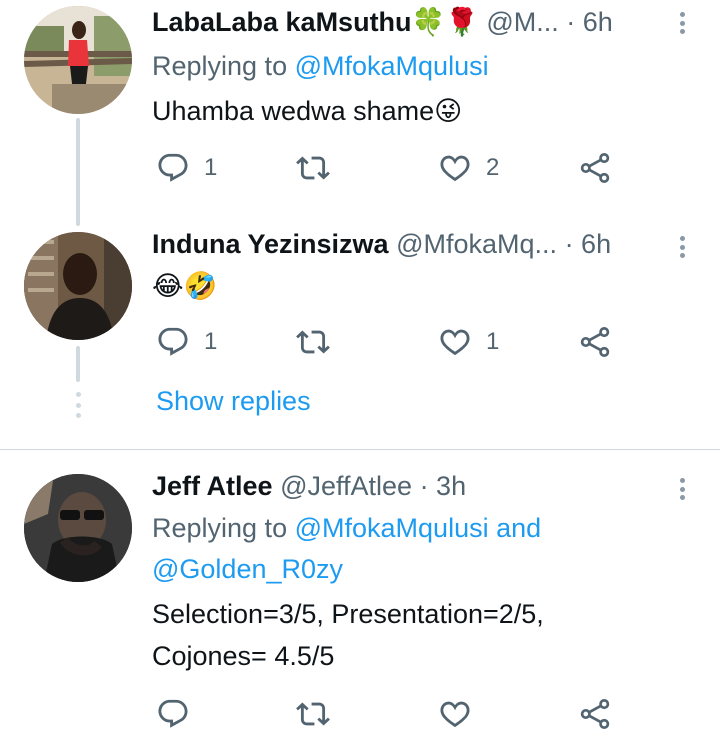 The height and width of the screenshot is (739, 720). What do you see at coordinates (78, 405) in the screenshot?
I see `thread-continuation-icon` at bounding box center [78, 405].